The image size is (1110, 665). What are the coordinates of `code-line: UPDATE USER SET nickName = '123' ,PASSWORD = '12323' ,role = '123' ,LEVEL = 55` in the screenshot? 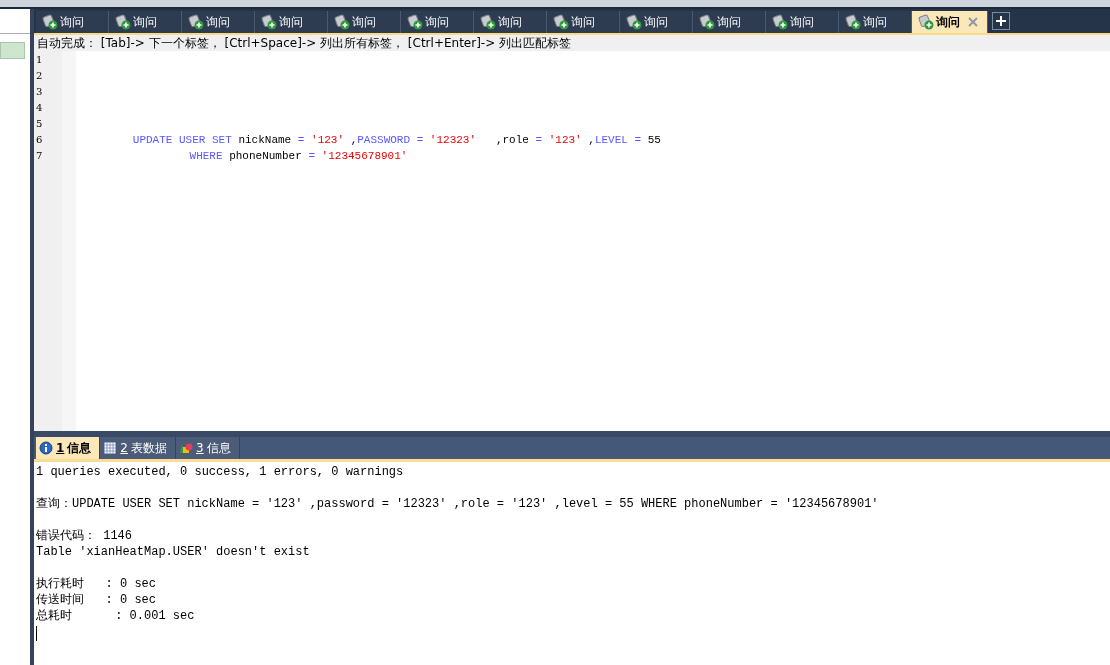 It's located at (396, 140).